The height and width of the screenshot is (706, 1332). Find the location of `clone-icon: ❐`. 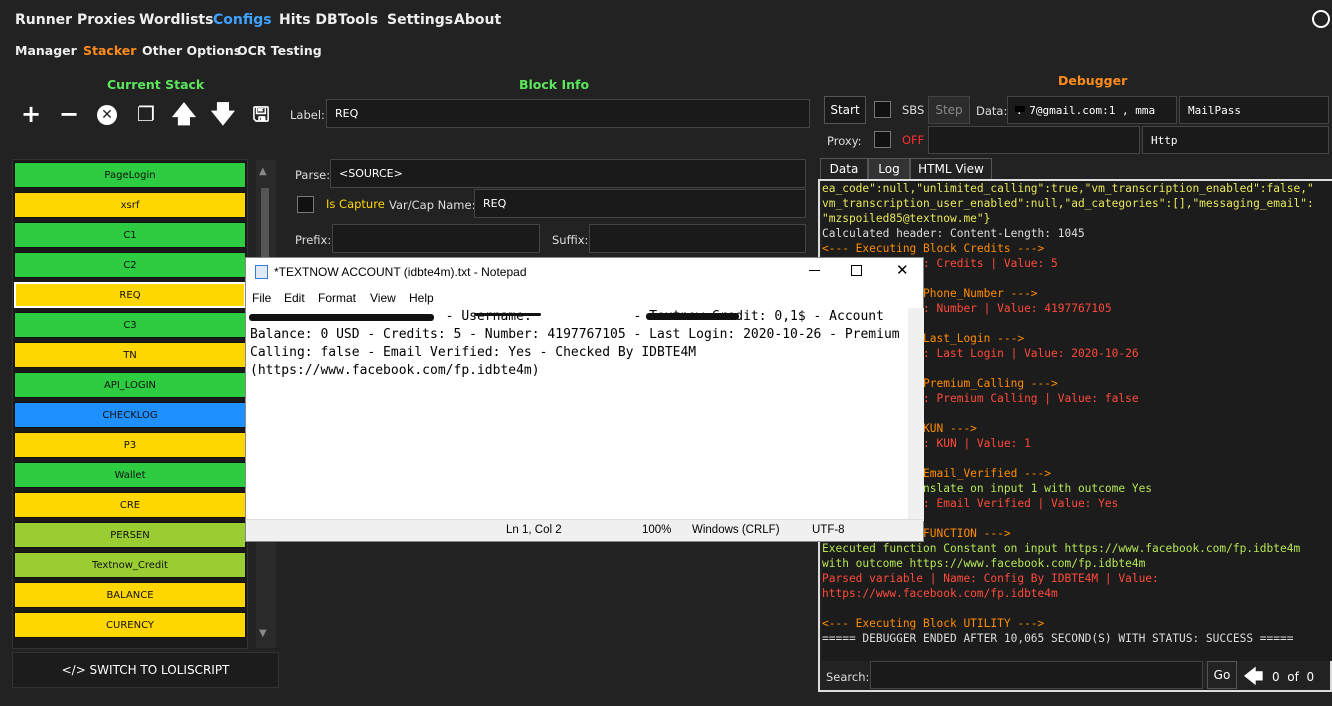

clone-icon: ❐ is located at coordinates (146, 114).